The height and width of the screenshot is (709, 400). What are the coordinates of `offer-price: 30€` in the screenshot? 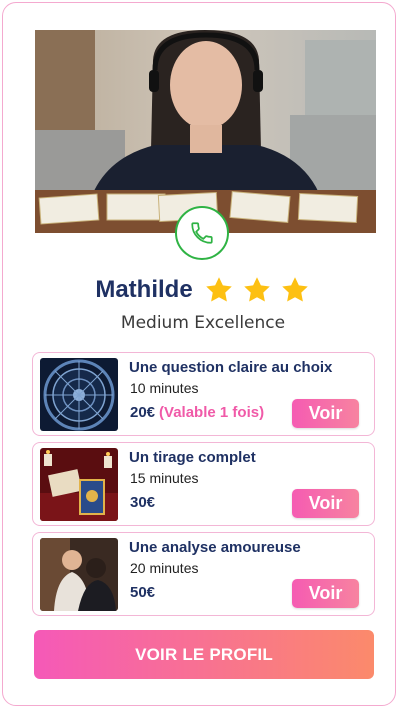 It's located at (143, 502).